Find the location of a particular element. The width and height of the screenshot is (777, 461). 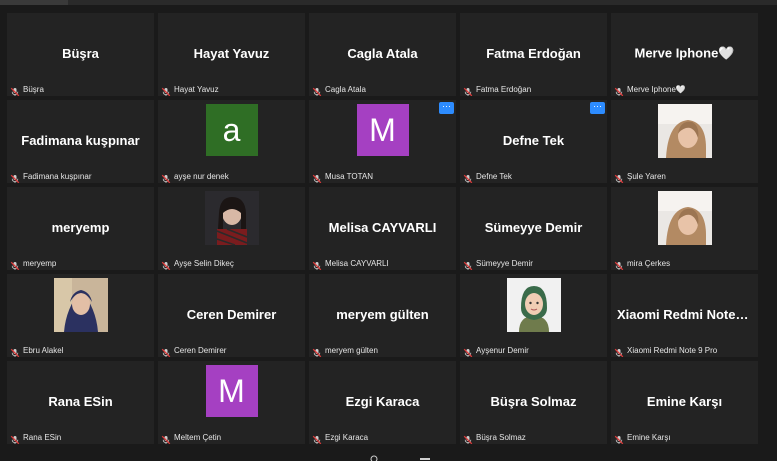

participant-tile: Hayat Yavuz Hayat Yavuz is located at coordinates (231, 54).